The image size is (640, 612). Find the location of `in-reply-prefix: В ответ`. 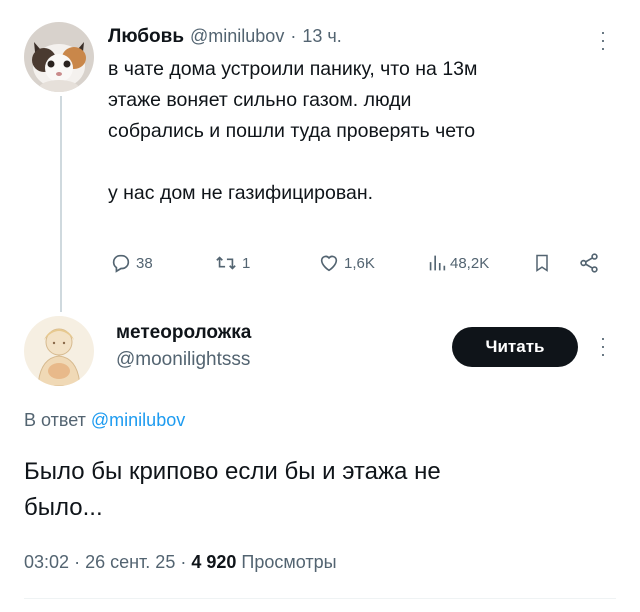

in-reply-prefix: В ответ is located at coordinates (55, 420).